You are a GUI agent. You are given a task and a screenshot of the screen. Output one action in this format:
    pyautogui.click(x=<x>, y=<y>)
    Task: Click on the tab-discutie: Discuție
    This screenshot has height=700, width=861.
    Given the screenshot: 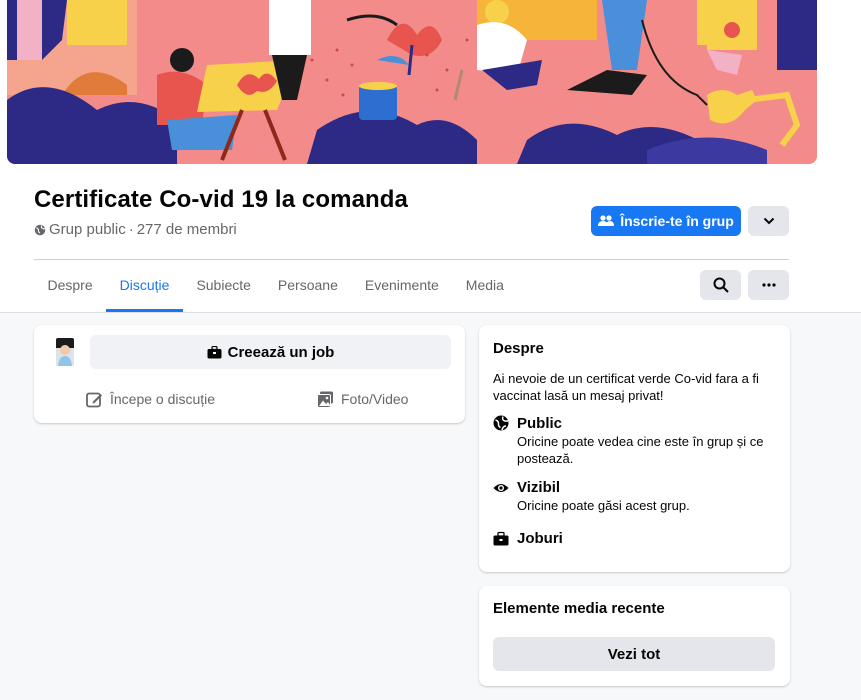 What is the action you would take?
    pyautogui.click(x=144, y=287)
    